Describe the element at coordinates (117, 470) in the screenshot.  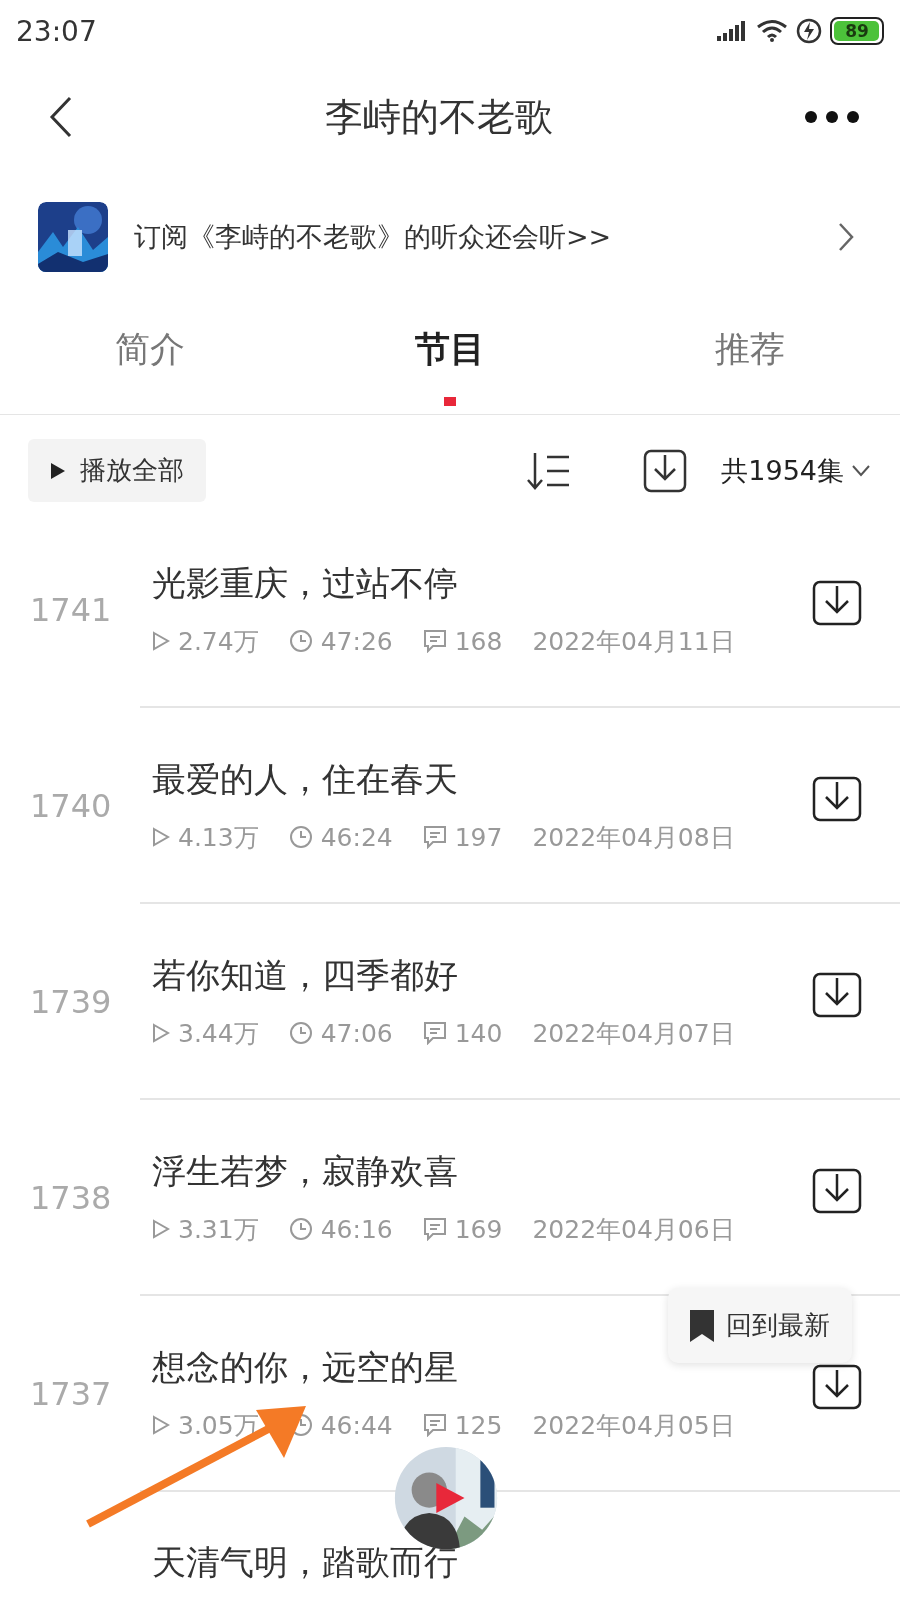
I see `play-all-button: 播放全部` at that location.